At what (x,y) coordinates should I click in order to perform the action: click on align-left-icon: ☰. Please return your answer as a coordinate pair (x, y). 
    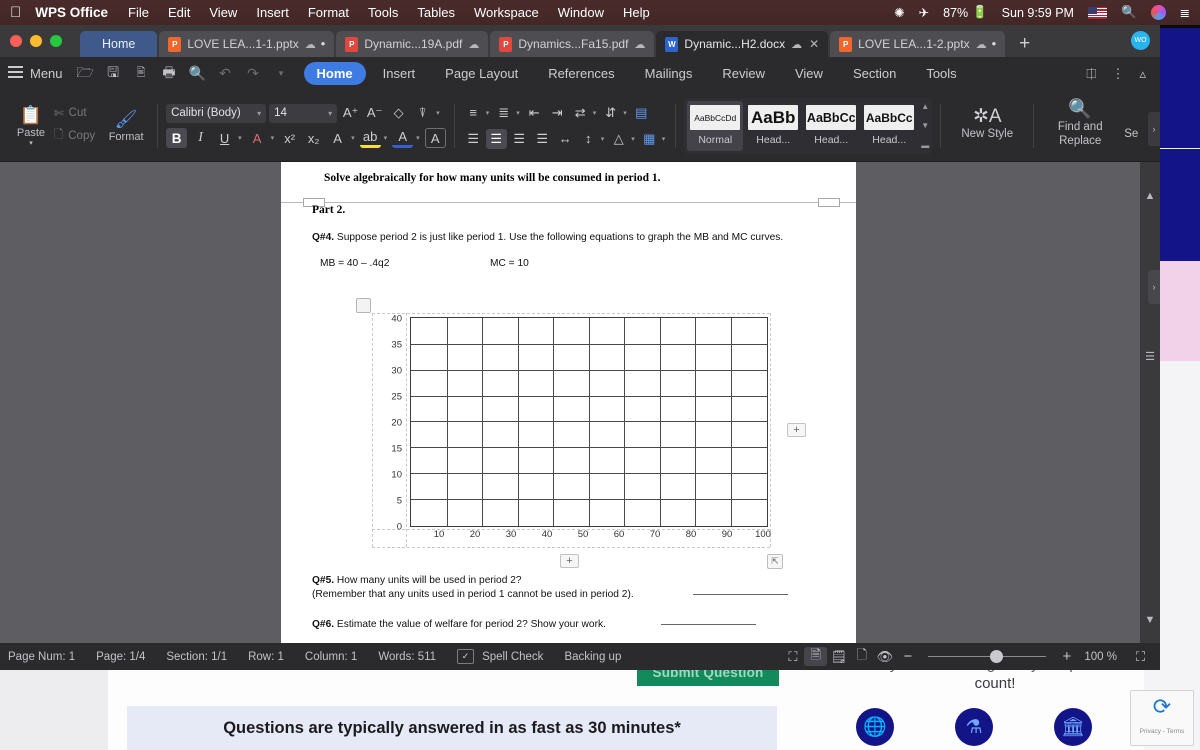
    Looking at the image, I should click on (473, 139).